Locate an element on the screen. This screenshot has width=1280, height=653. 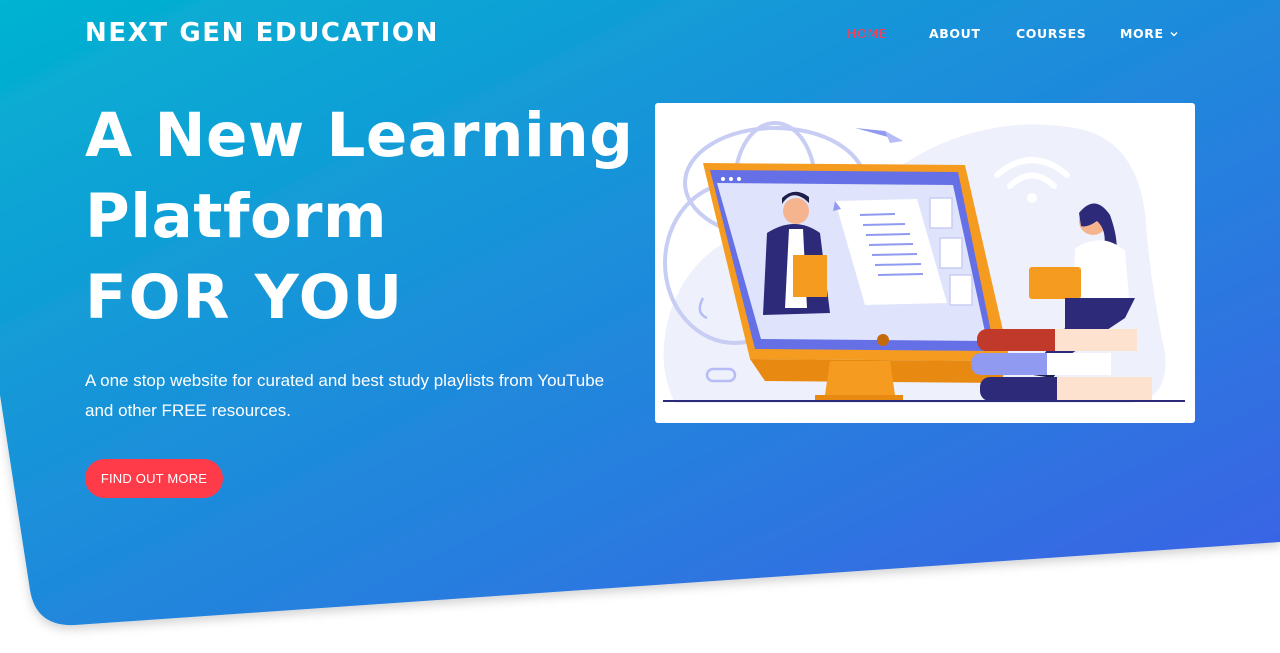
brand-logo: NEXT GEN EDUCATION is located at coordinates (262, 33).